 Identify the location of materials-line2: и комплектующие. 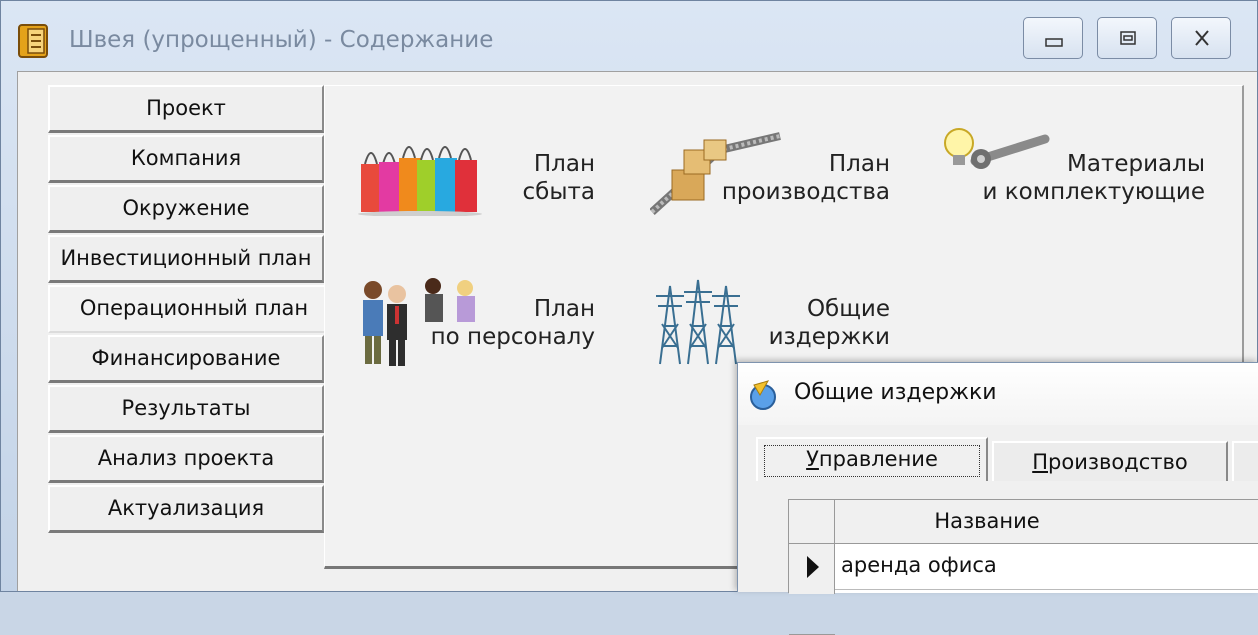
(1094, 192).